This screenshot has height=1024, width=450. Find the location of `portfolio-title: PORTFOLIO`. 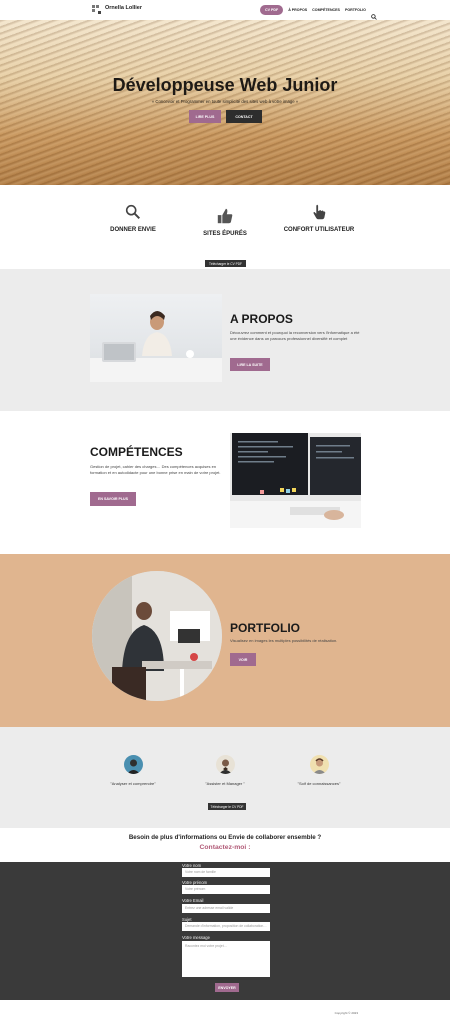

portfolio-title: PORTFOLIO is located at coordinates (265, 628).